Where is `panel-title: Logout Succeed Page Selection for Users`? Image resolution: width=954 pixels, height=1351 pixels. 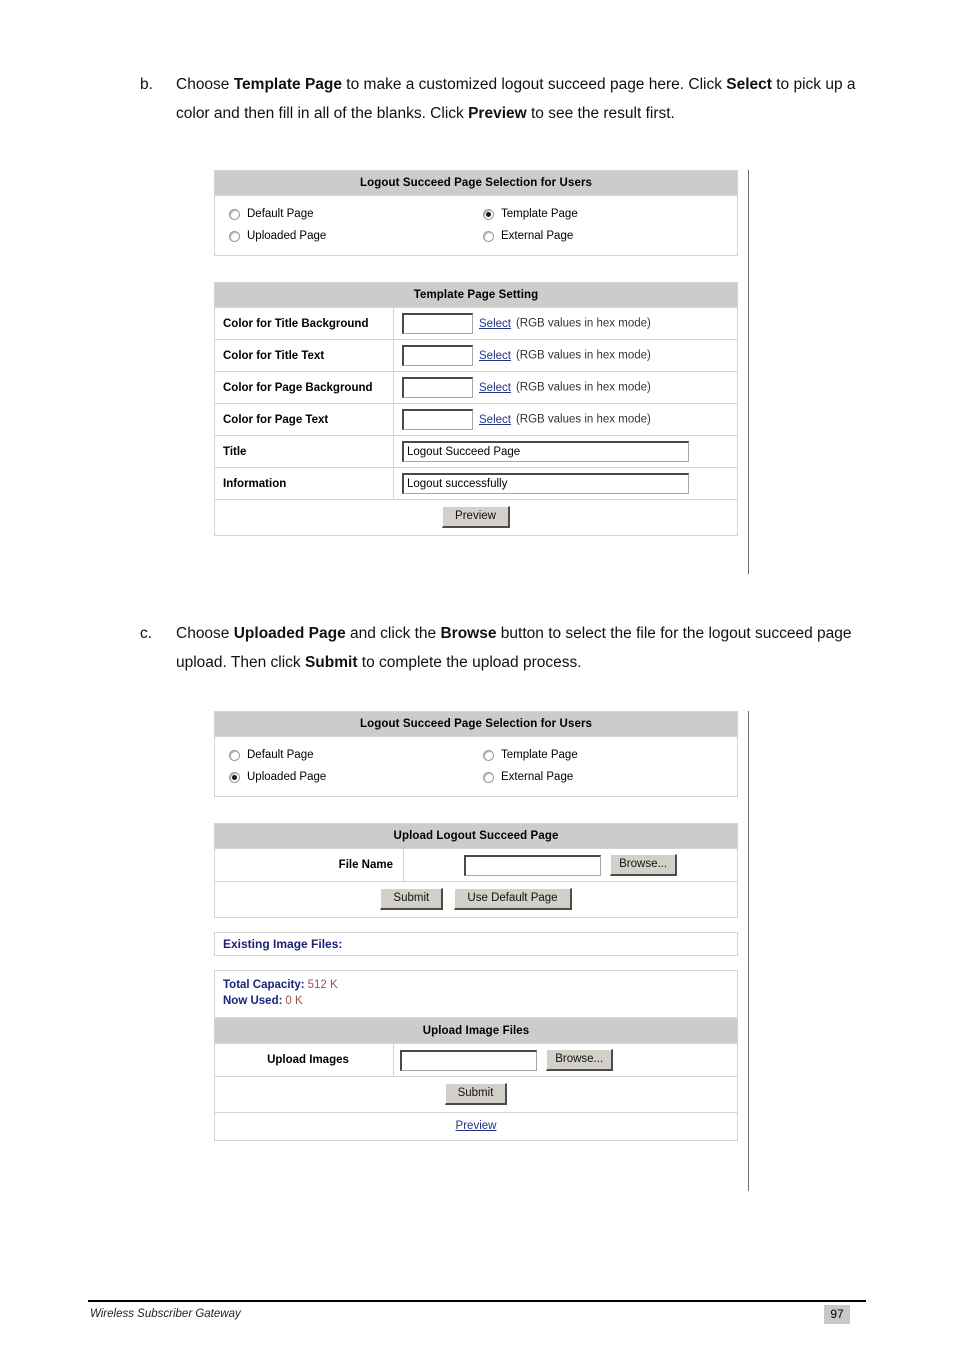 panel-title: Logout Succeed Page Selection for Users is located at coordinates (476, 724).